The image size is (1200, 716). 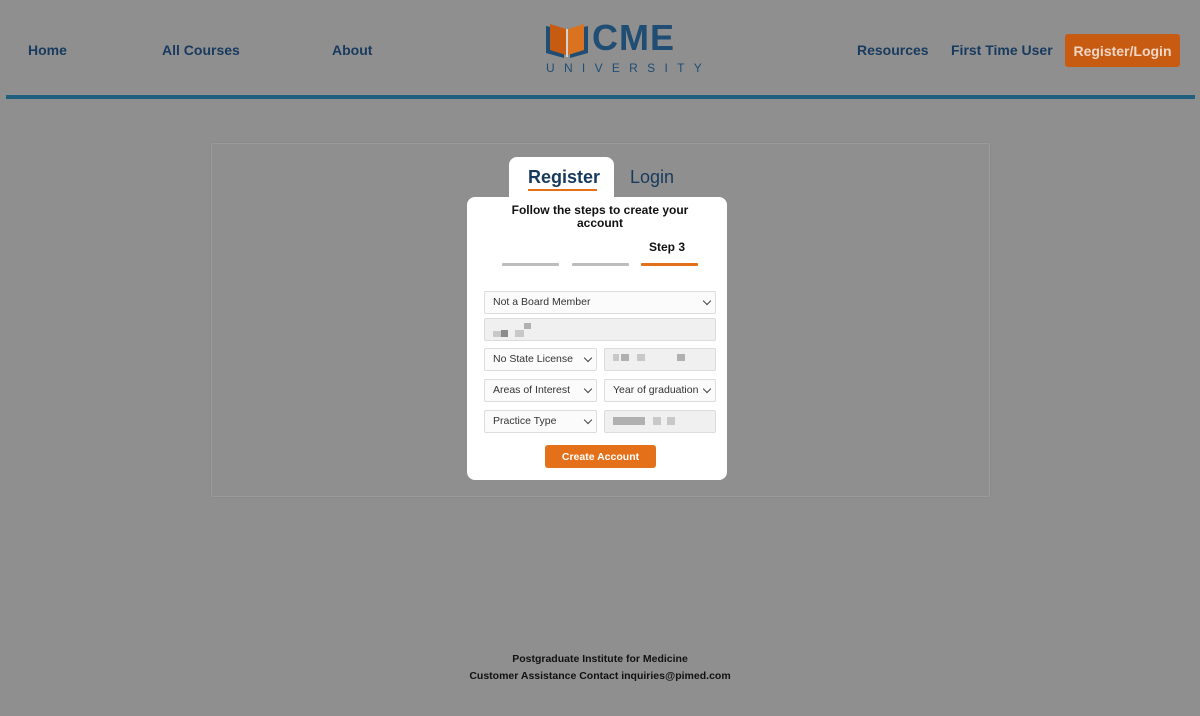 What do you see at coordinates (652, 177) in the screenshot?
I see `tab-login: Login` at bounding box center [652, 177].